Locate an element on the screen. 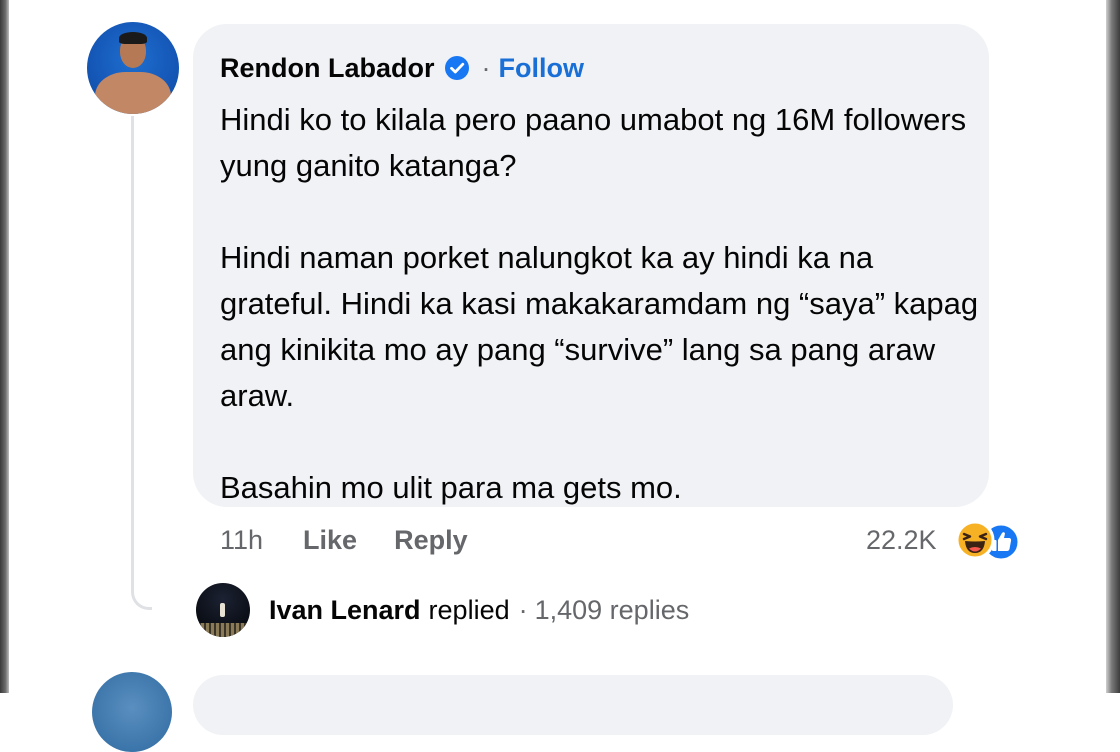 The image size is (1120, 752). reply-button: Reply is located at coordinates (431, 540).